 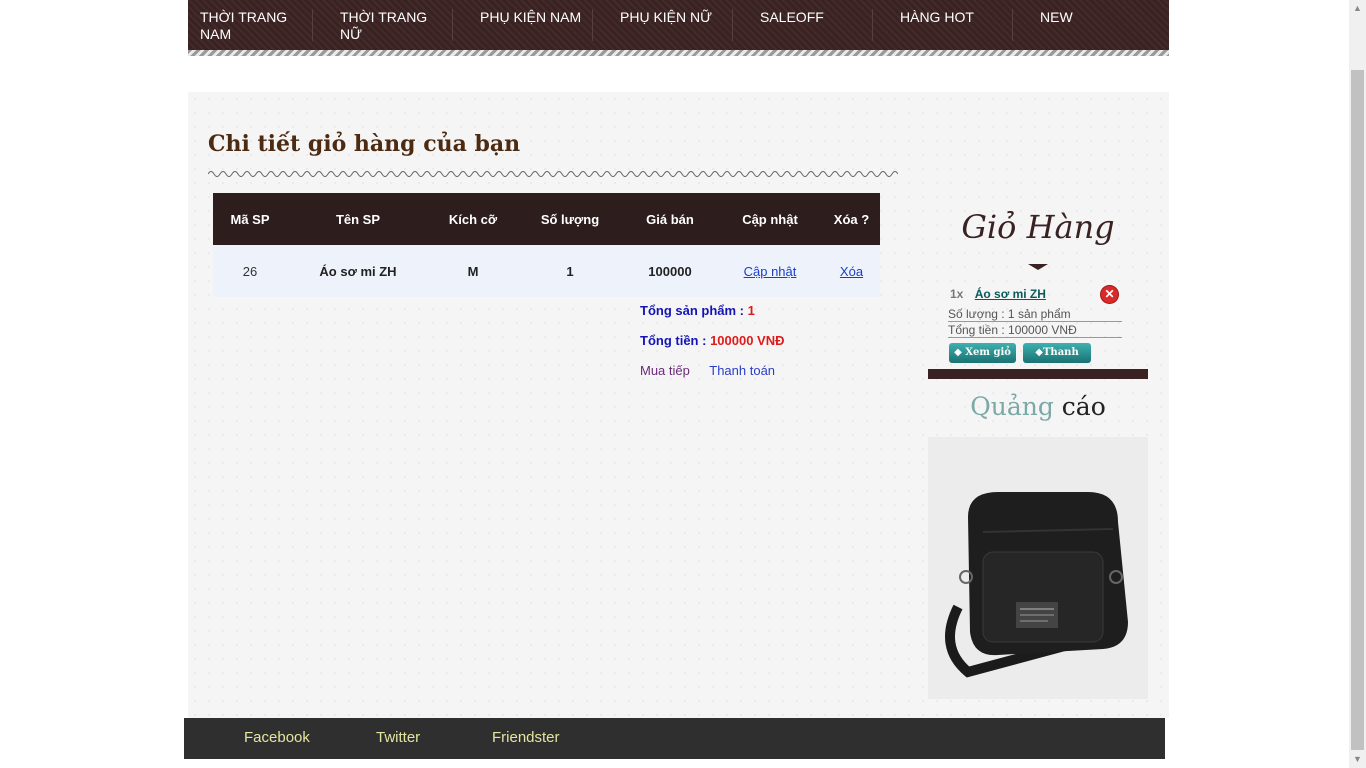 I want to click on total-products-label: Tổng sản phẩm :, so click(x=692, y=310).